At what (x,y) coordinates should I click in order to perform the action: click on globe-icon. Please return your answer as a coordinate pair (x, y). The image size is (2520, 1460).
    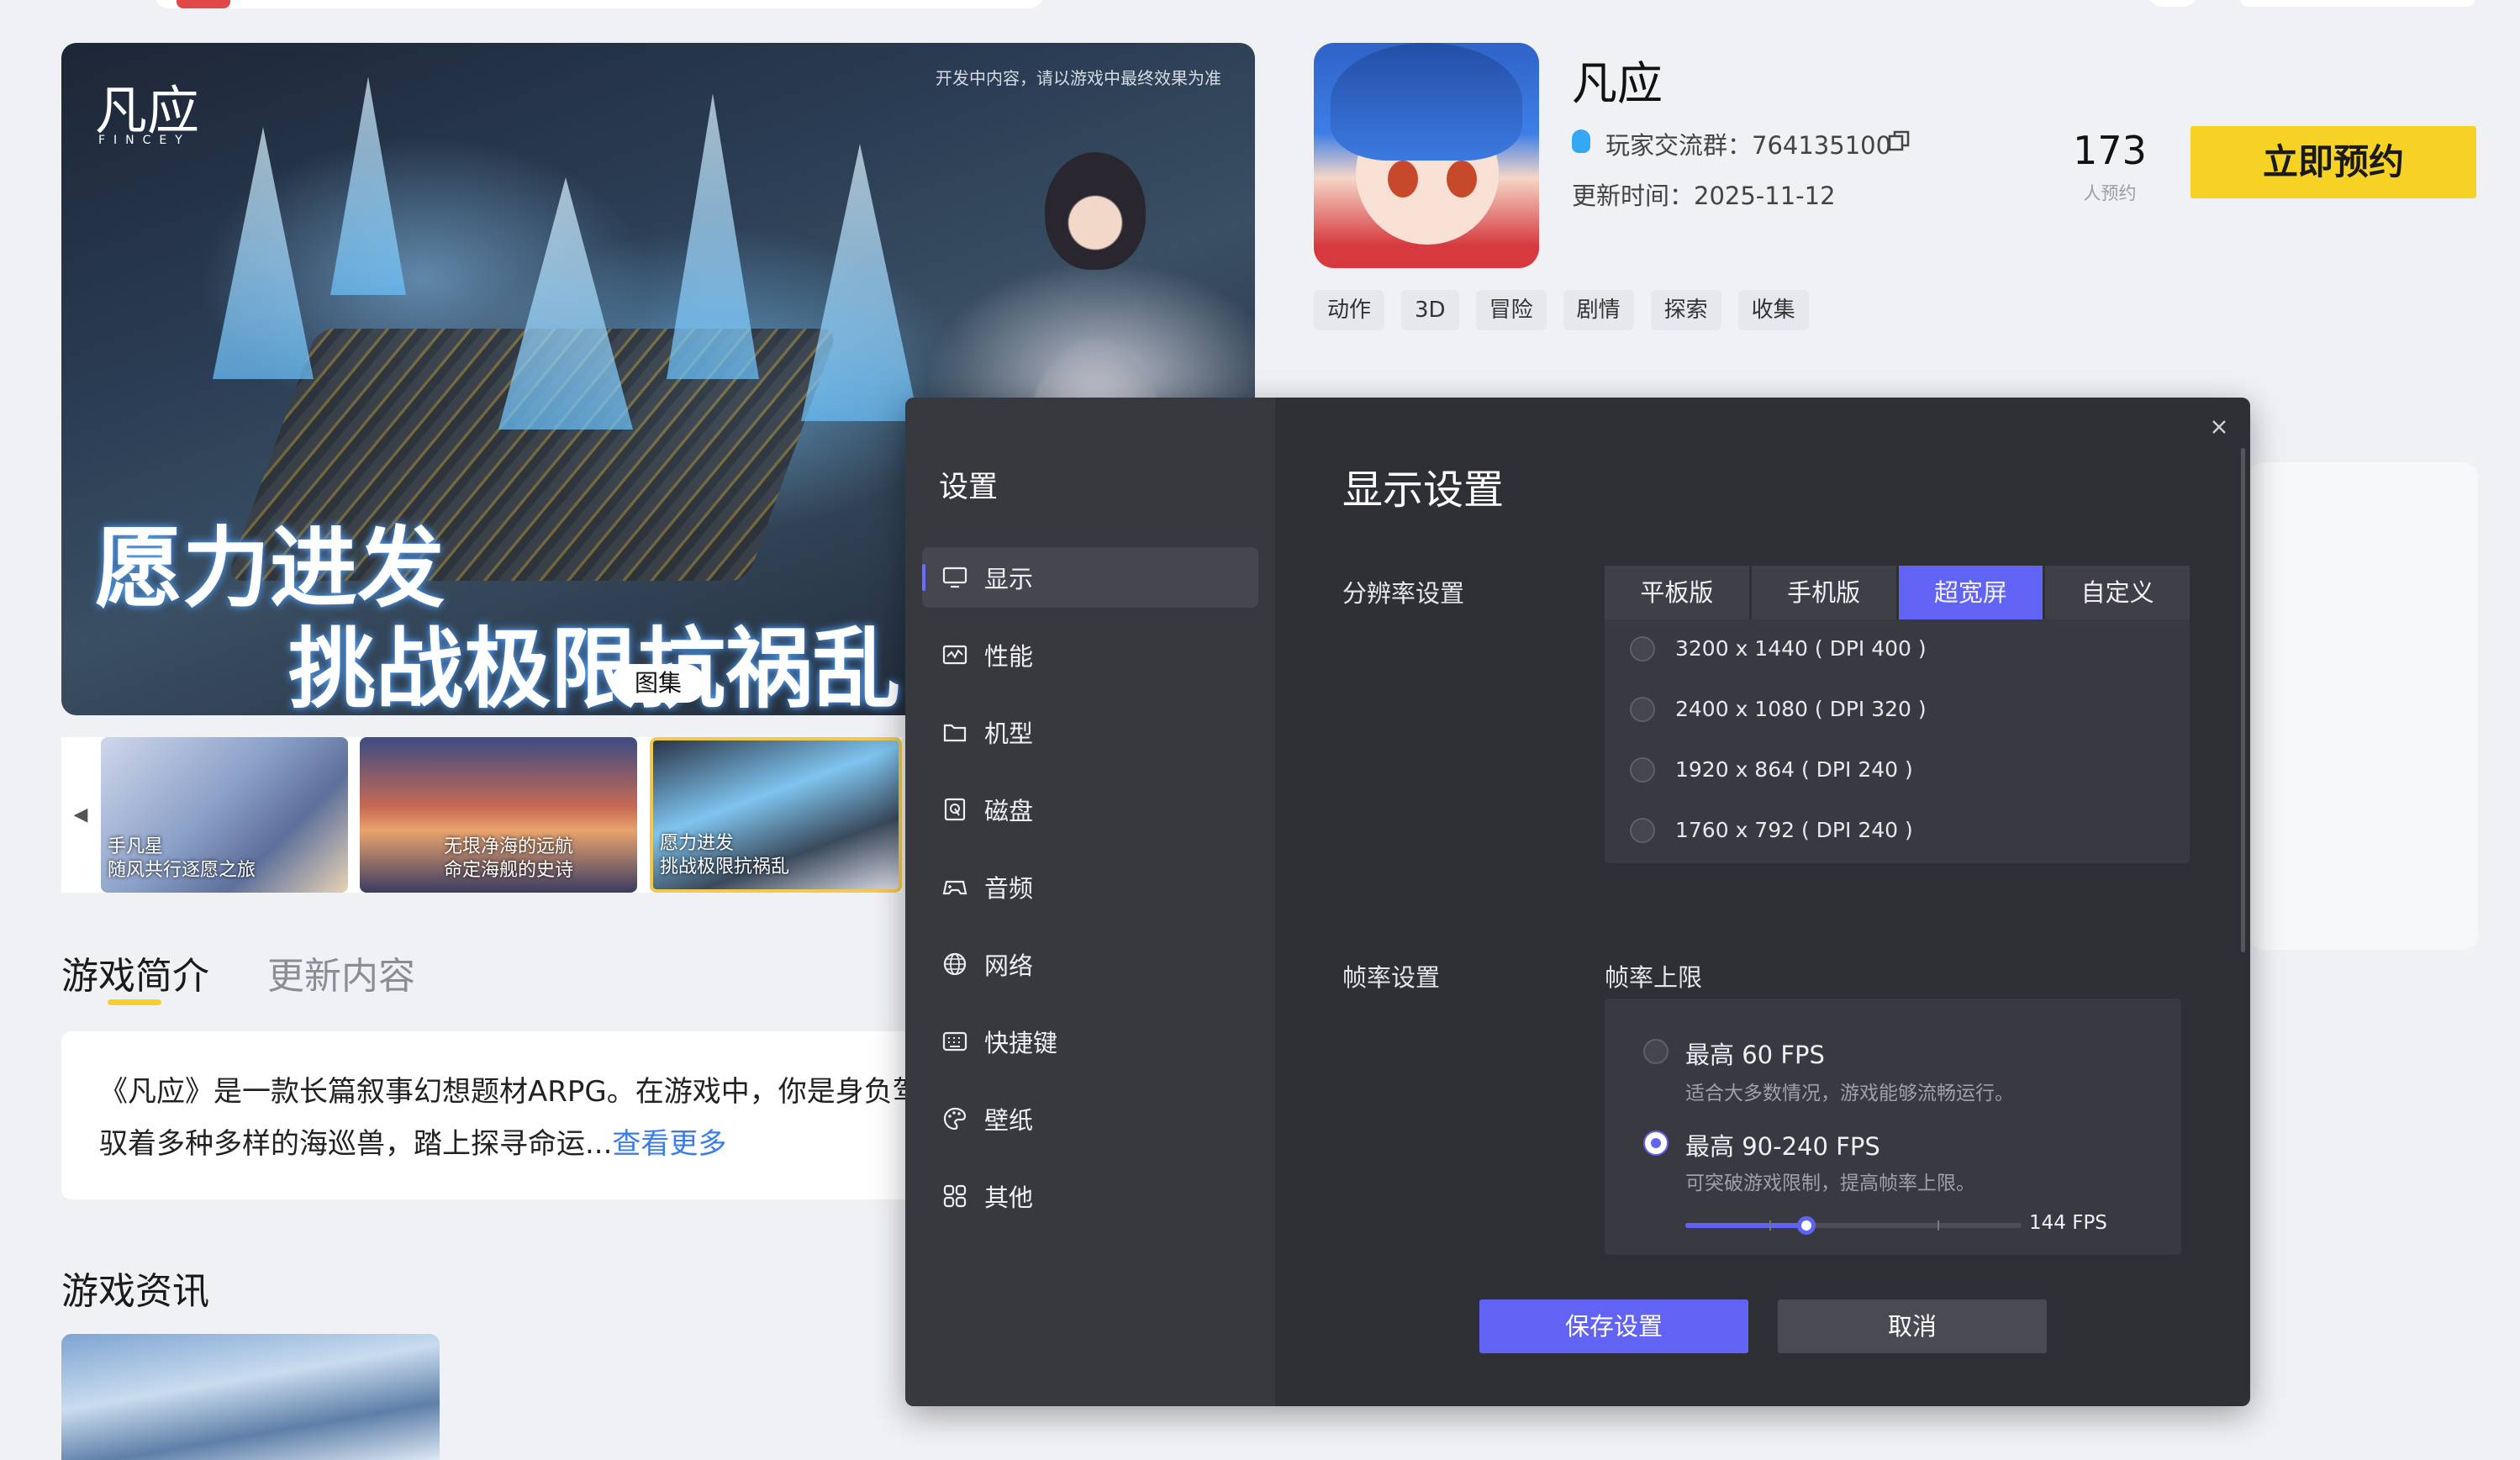
    Looking at the image, I should click on (955, 964).